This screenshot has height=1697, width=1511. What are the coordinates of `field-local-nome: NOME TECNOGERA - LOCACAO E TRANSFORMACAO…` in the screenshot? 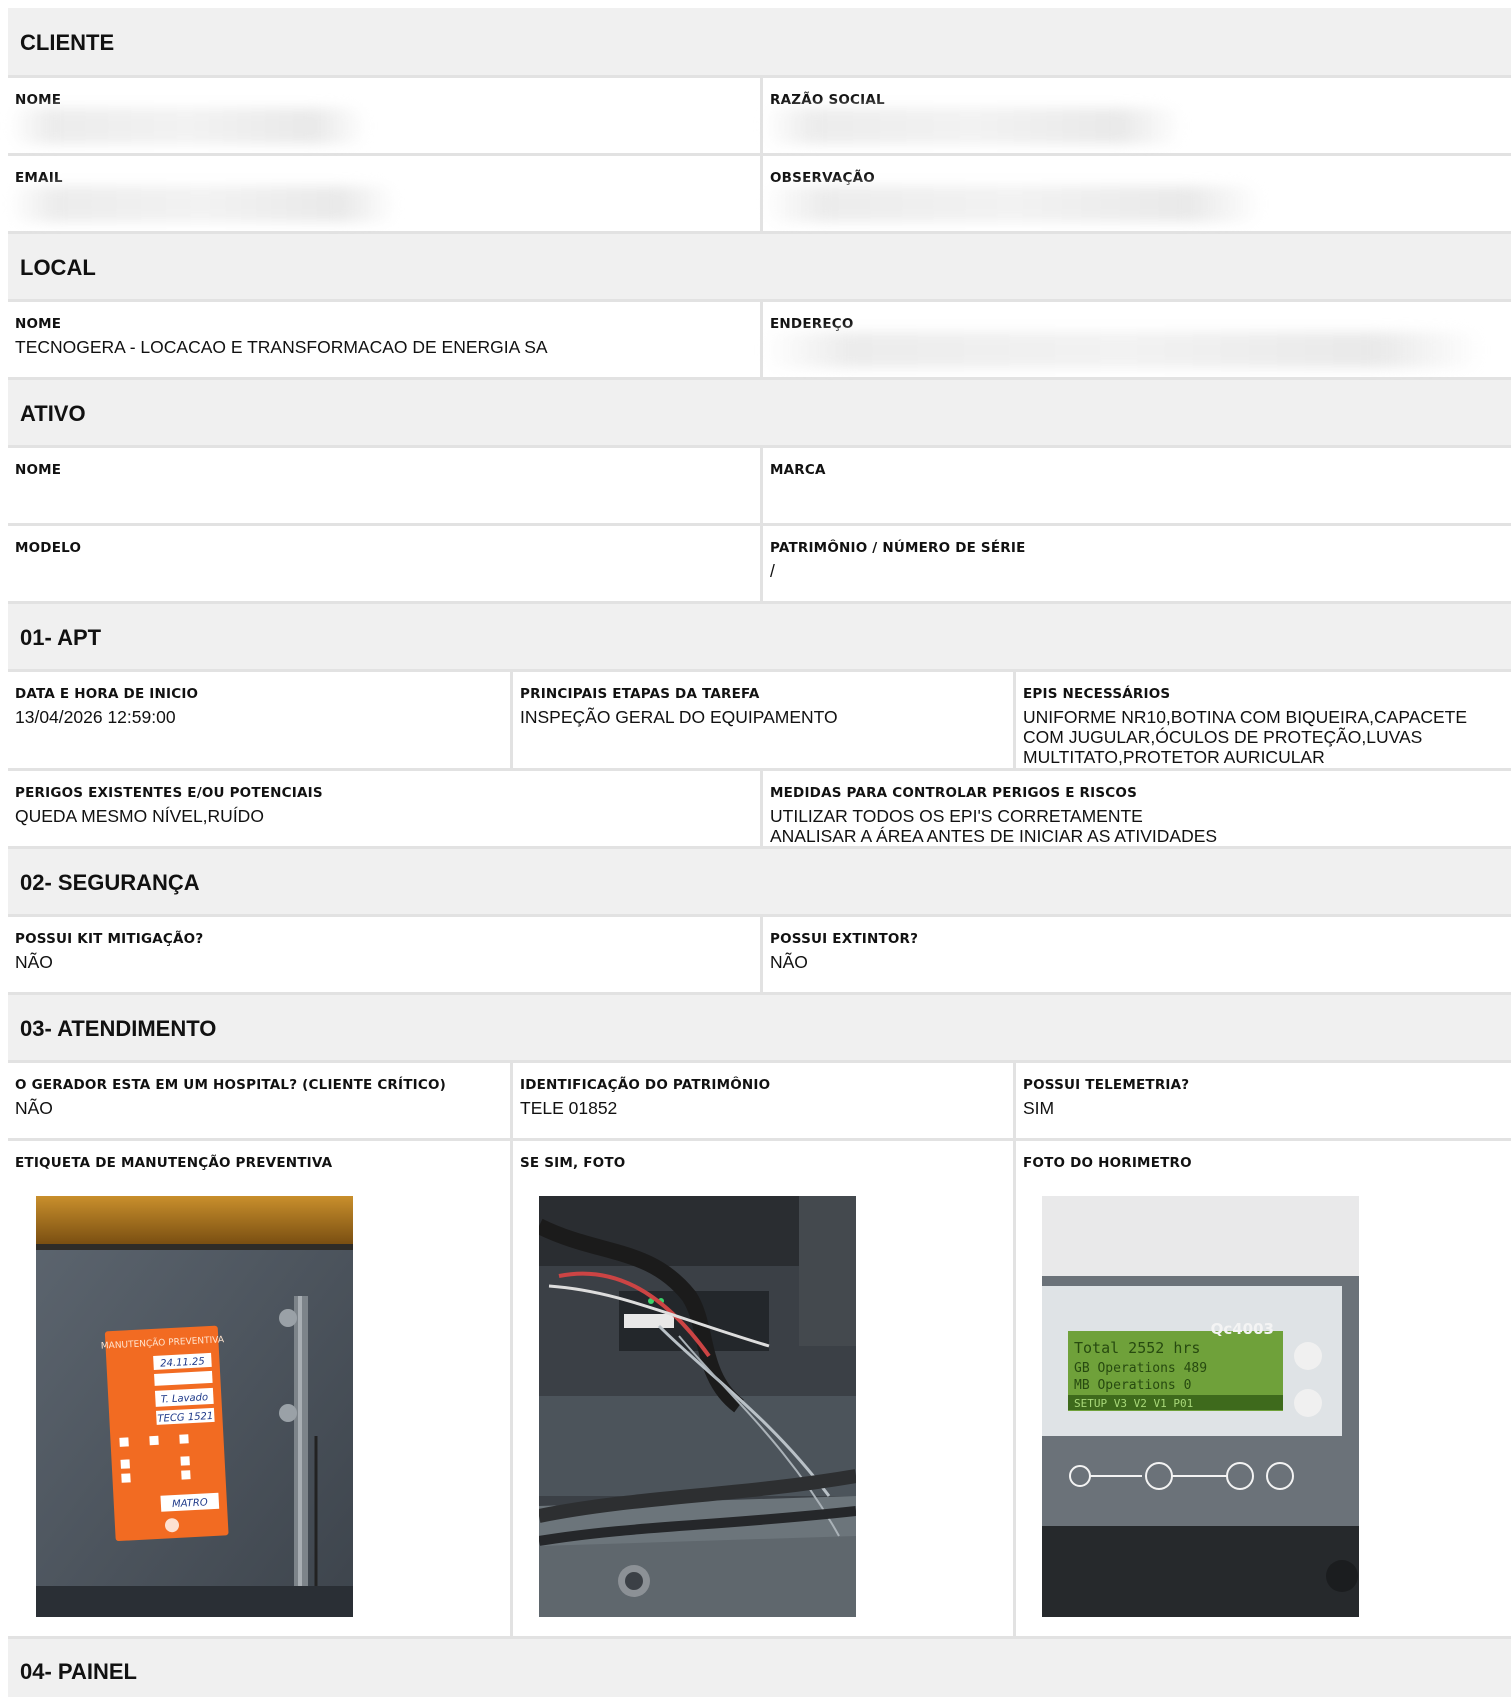 It's located at (384, 339).